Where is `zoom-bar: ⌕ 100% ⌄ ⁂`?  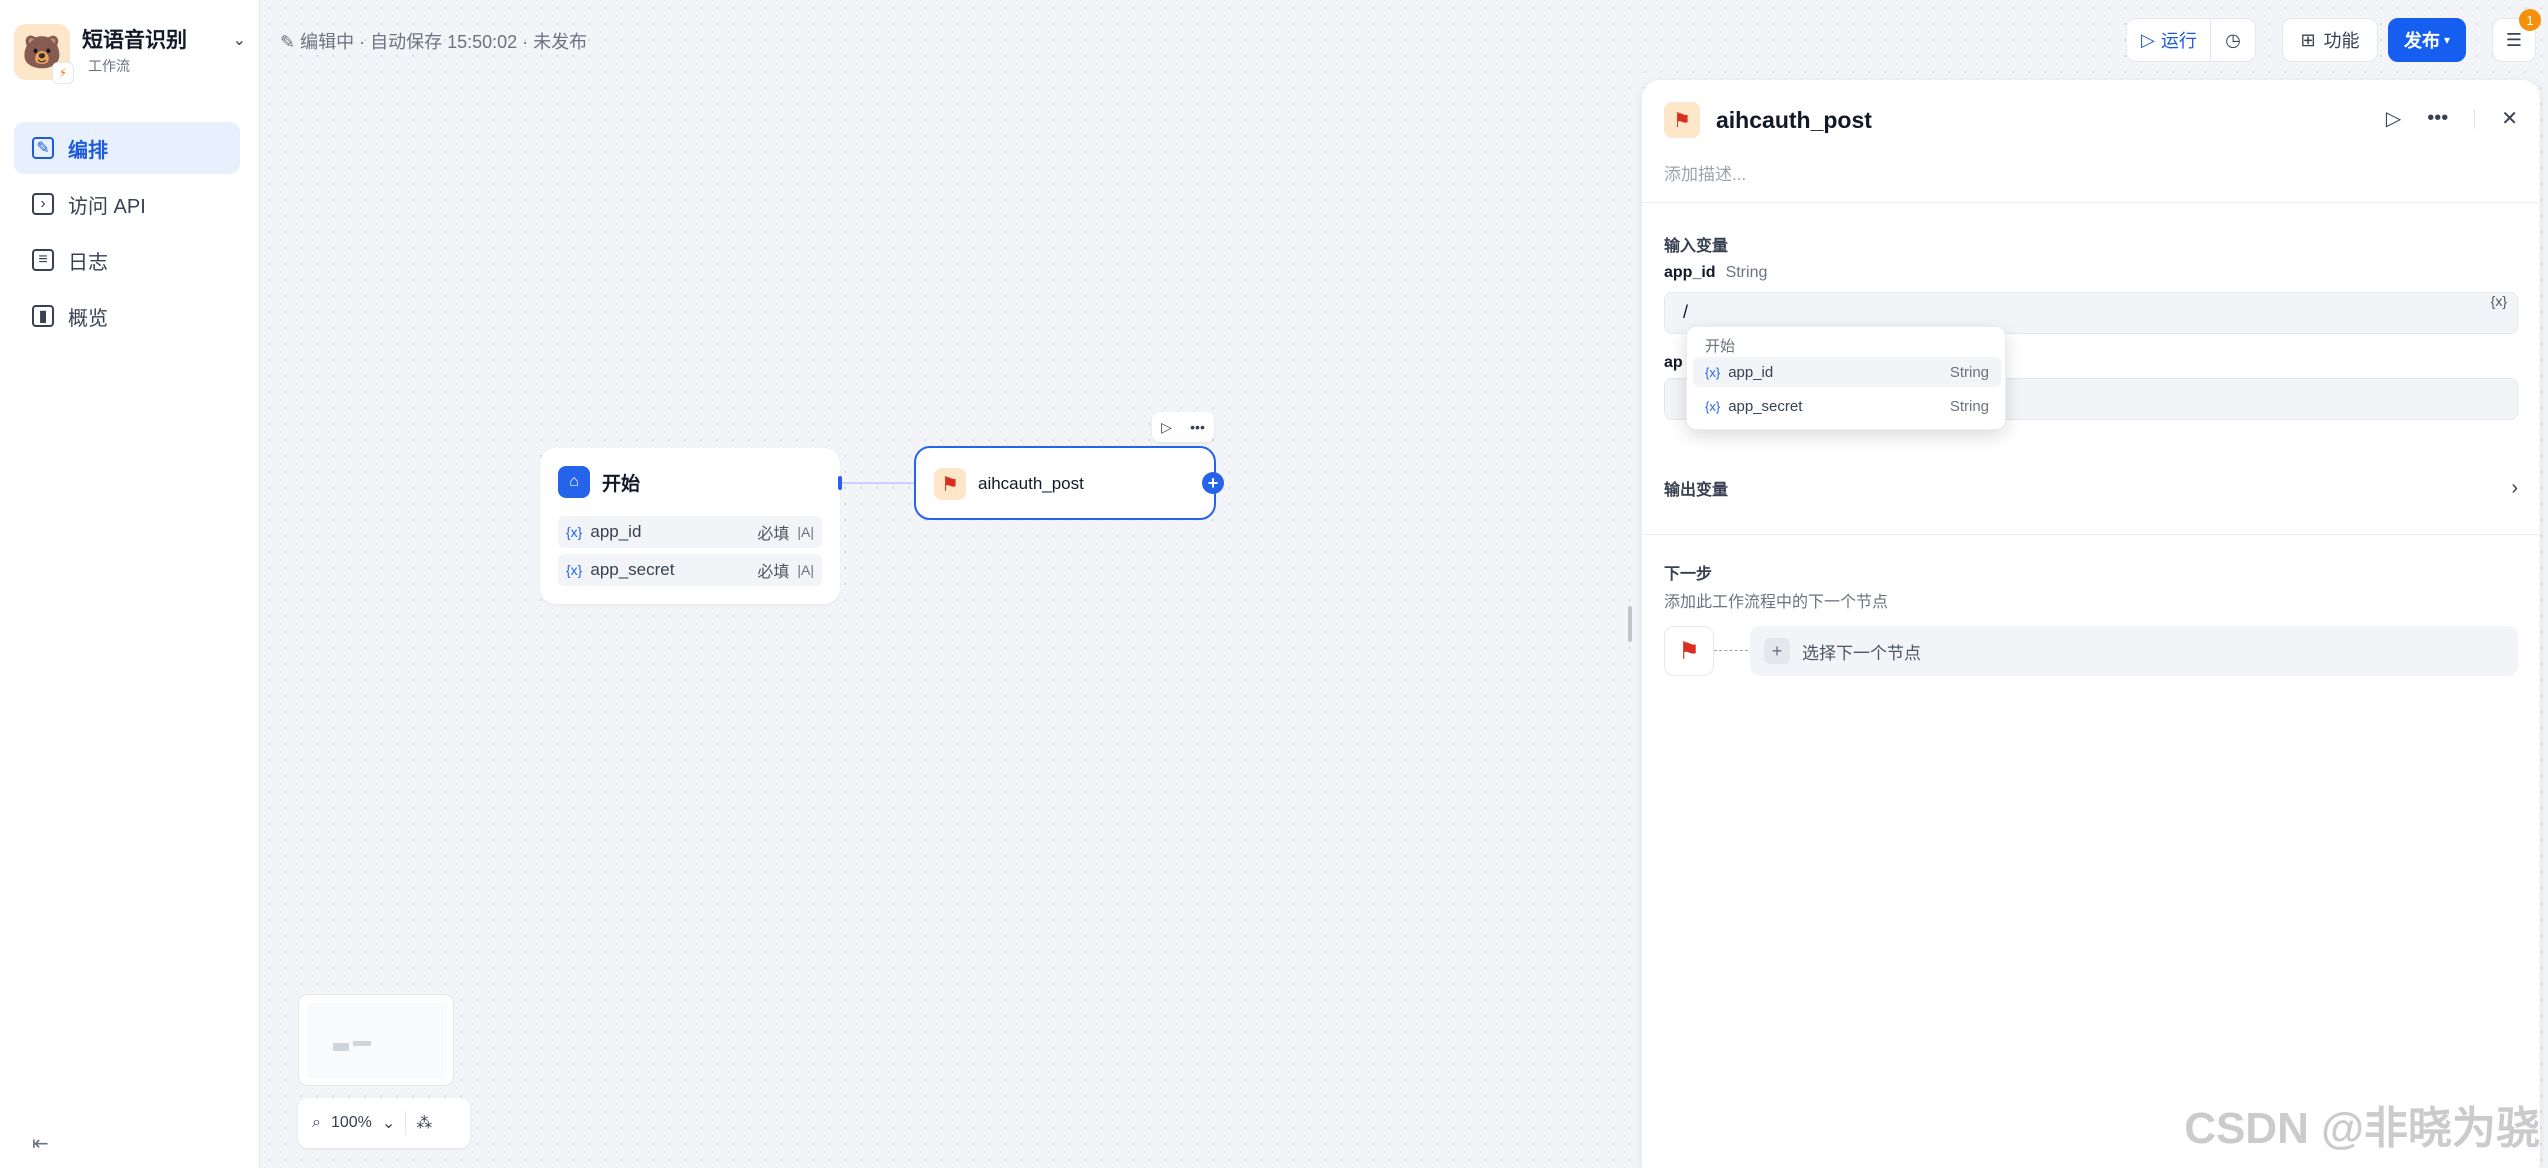
zoom-bar: ⌕ 100% ⌄ ⁂ is located at coordinates (384, 1123).